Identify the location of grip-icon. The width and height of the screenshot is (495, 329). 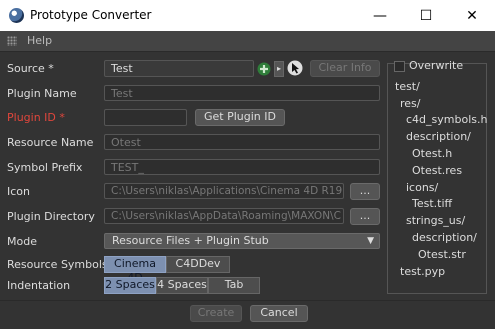
(12, 41).